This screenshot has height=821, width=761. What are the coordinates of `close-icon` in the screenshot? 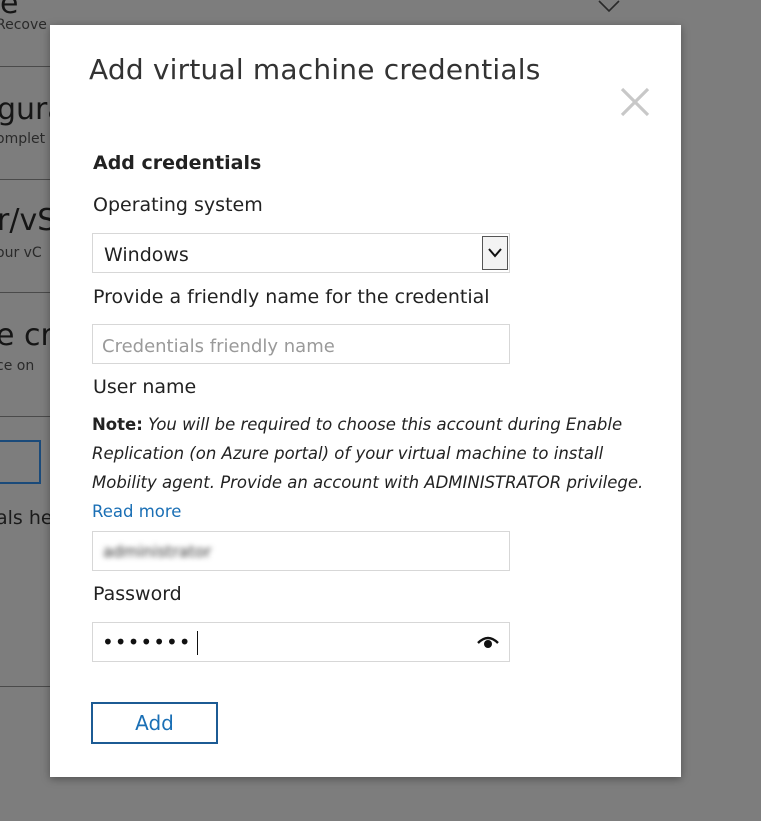 It's located at (635, 102).